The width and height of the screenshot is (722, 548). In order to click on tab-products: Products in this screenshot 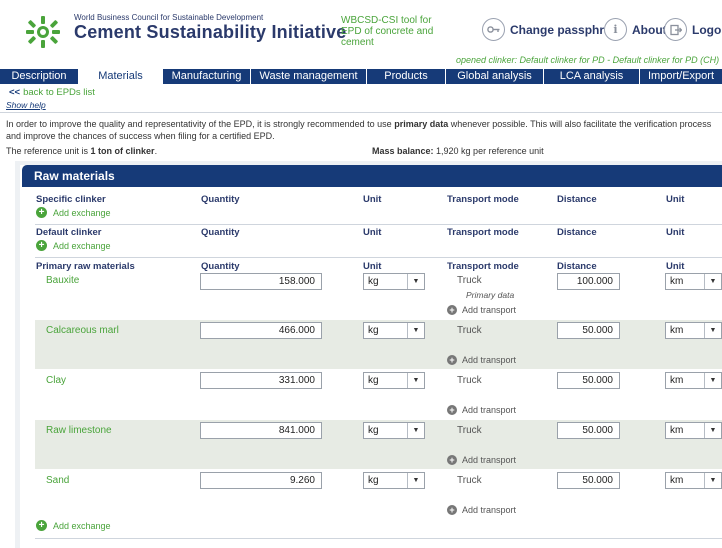, I will do `click(406, 76)`.